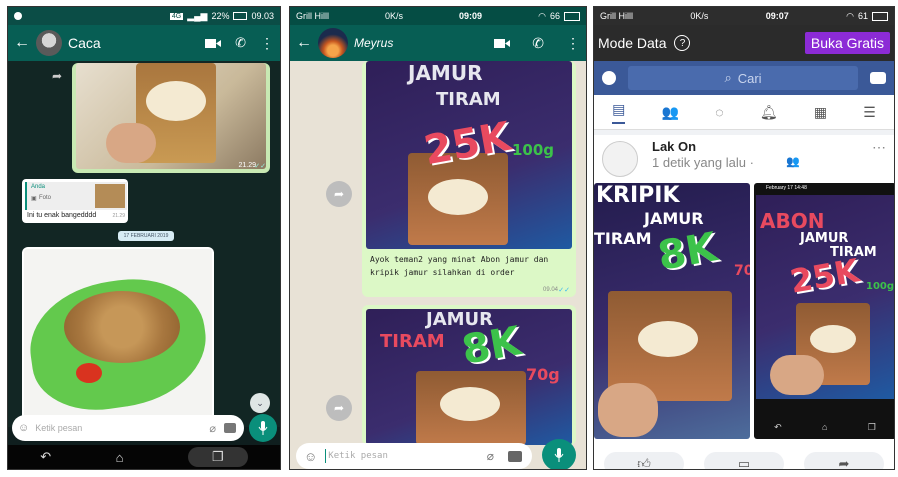 Image resolution: width=898 pixels, height=477 pixels. What do you see at coordinates (879, 147) in the screenshot?
I see `post-options-icon: ⋯` at bounding box center [879, 147].